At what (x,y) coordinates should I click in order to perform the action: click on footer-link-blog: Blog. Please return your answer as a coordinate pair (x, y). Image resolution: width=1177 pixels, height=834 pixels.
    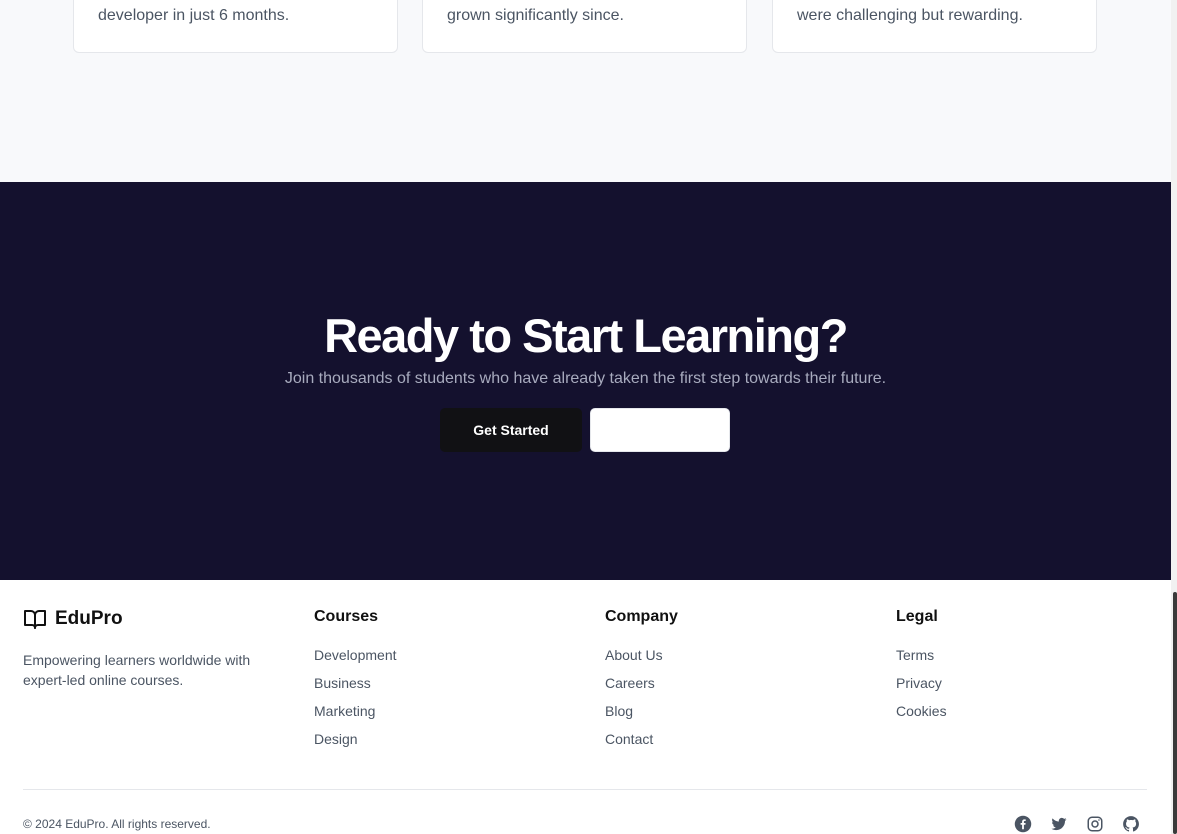
    Looking at the image, I should click on (619, 711).